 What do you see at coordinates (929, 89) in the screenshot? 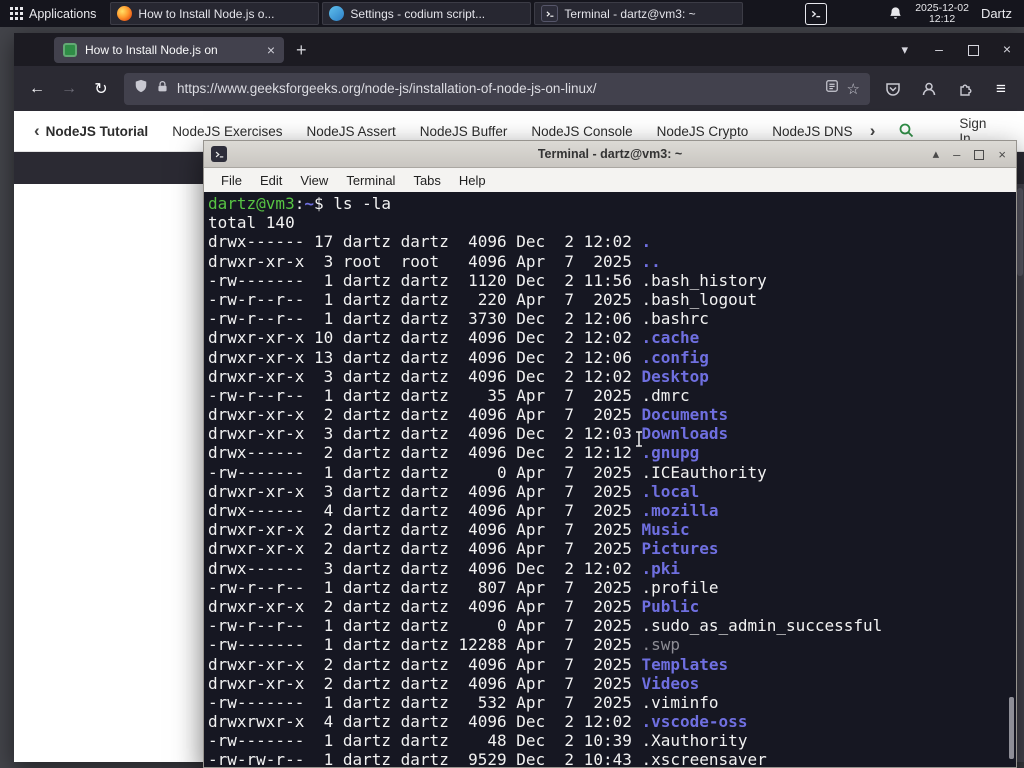
I see `account-icon` at bounding box center [929, 89].